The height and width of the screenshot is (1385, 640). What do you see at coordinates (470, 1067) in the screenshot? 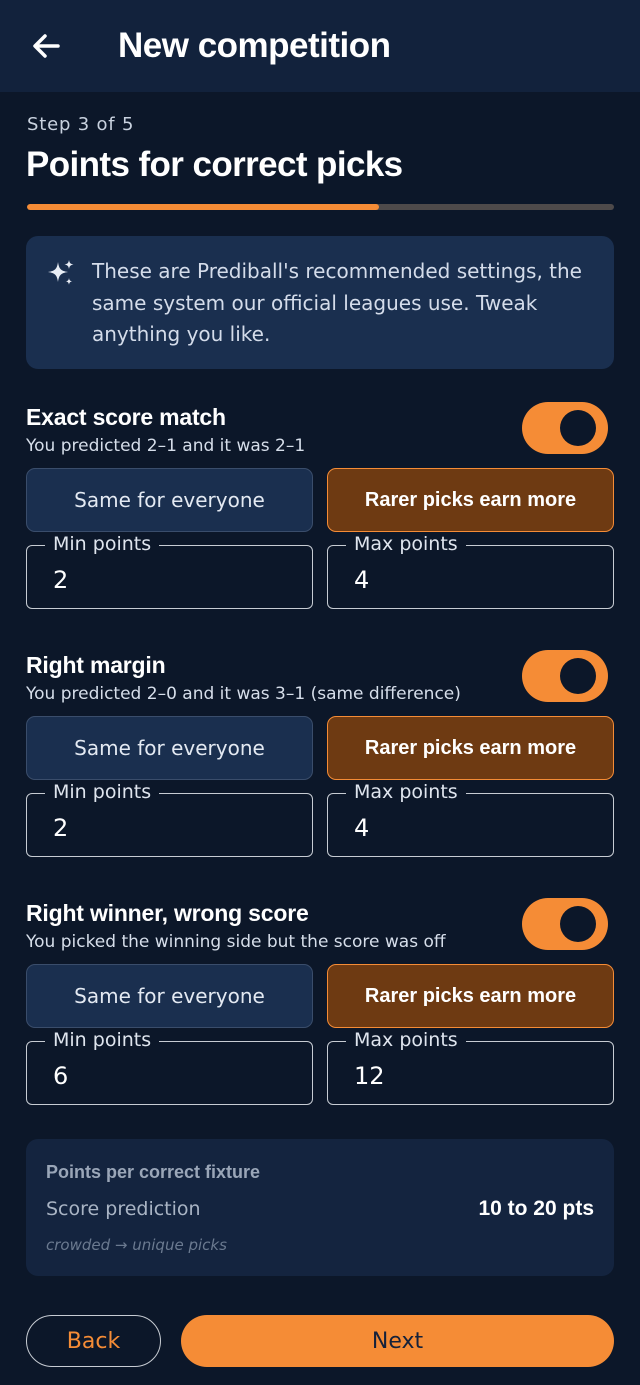
I see `max-points-field: Max points 12` at bounding box center [470, 1067].